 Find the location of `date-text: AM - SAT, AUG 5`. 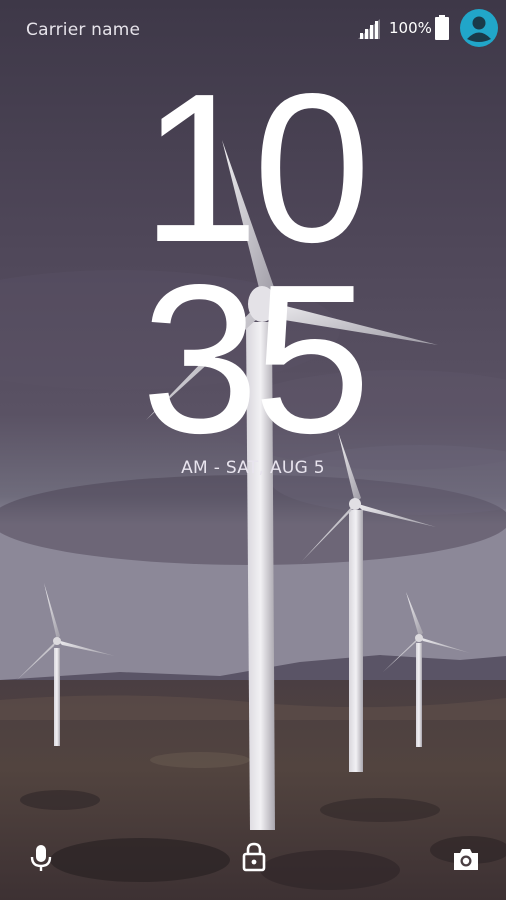

date-text: AM - SAT, AUG 5 is located at coordinates (253, 468).